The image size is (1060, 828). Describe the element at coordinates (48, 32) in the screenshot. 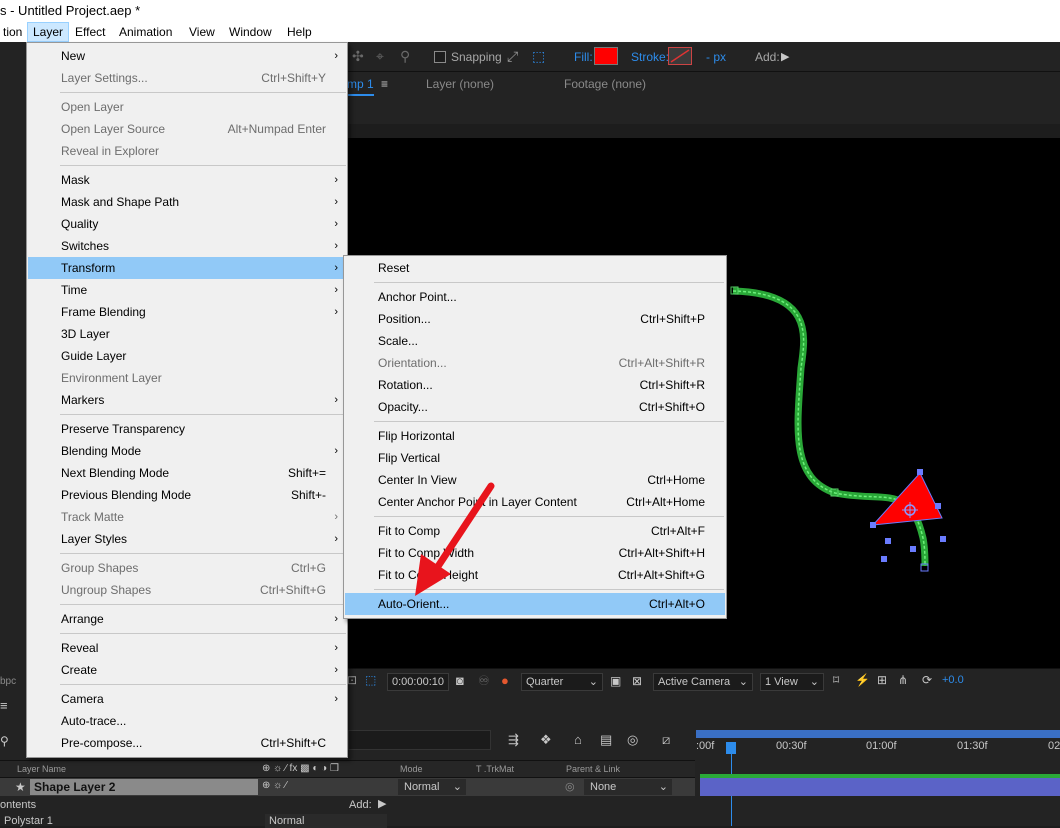

I see `menu-layer: Layer` at that location.